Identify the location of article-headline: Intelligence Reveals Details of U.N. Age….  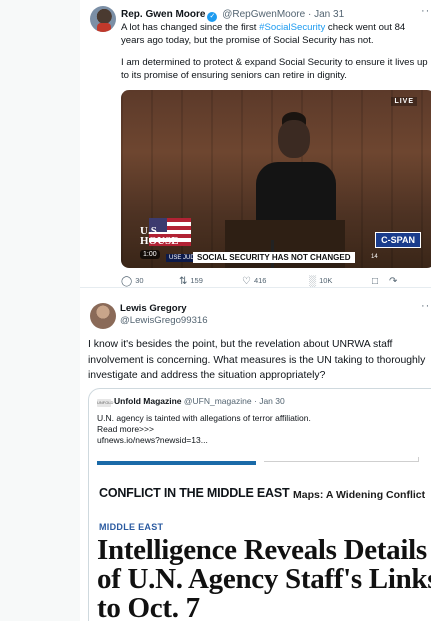
(264, 577).